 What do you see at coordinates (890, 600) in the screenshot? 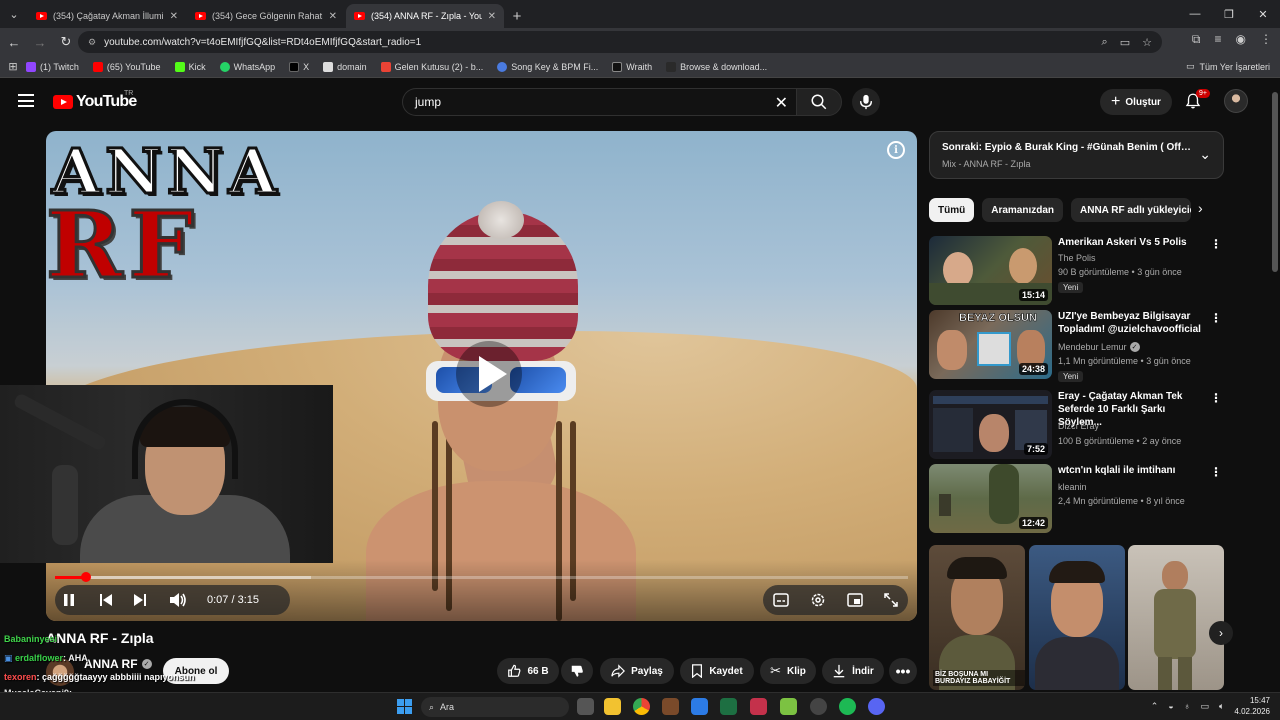
I see `fullscreen-icon` at bounding box center [890, 600].